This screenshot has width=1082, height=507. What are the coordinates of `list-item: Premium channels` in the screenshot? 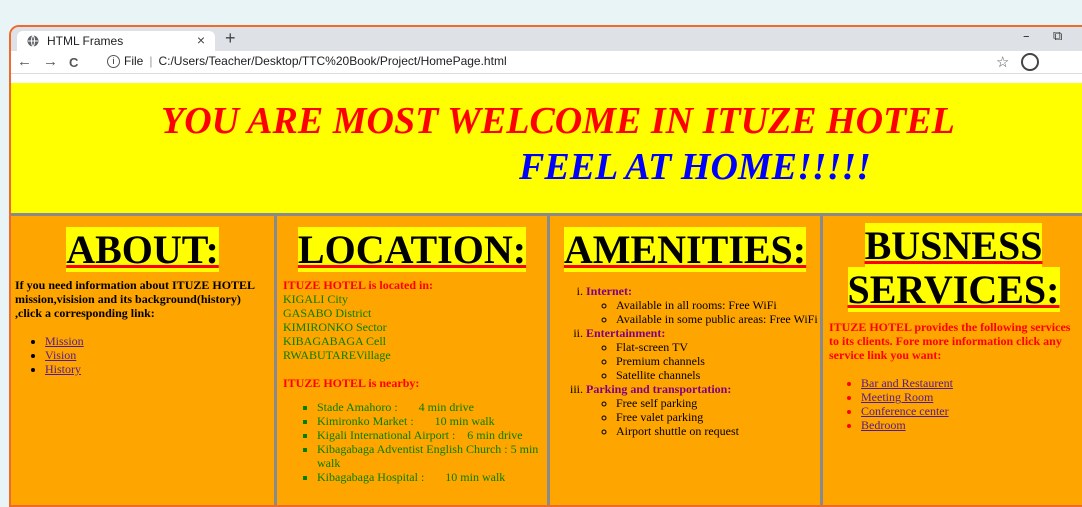 It's located at (718, 361).